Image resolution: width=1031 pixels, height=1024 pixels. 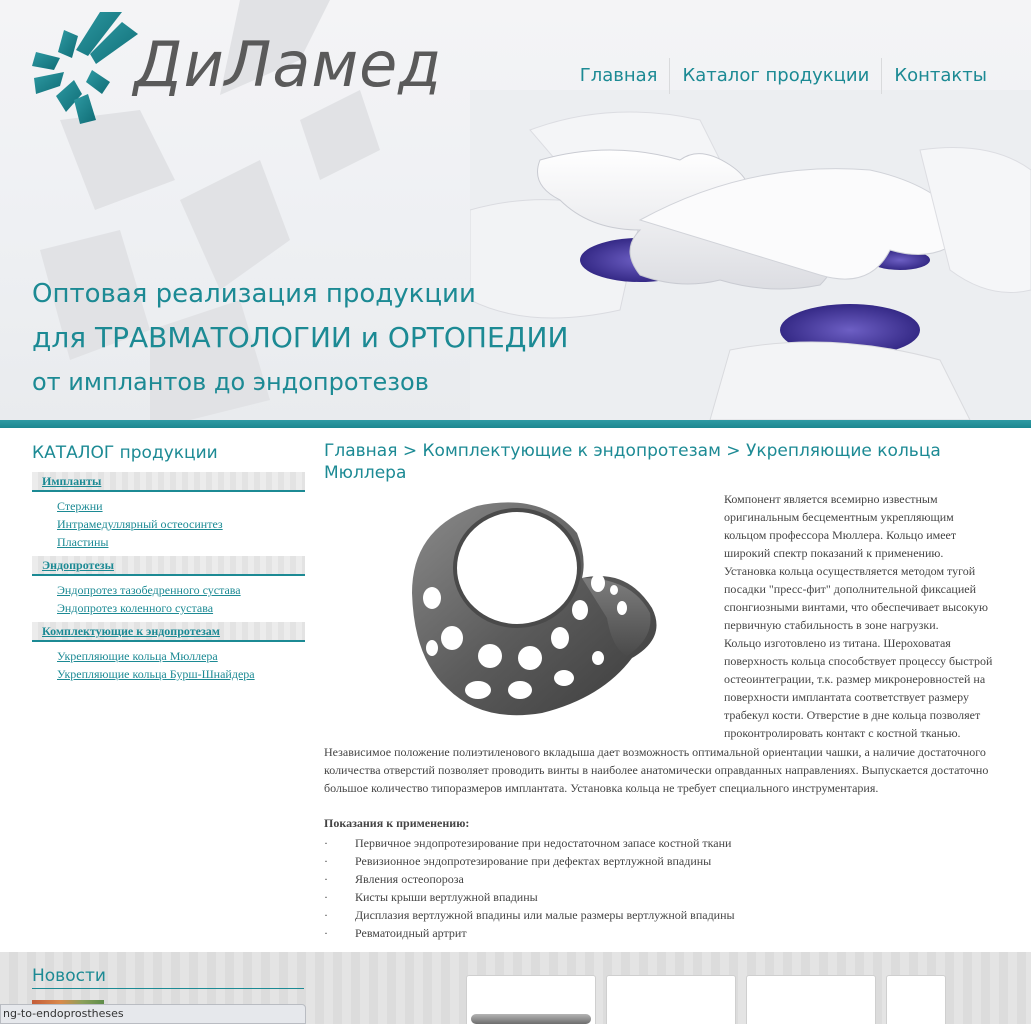 What do you see at coordinates (288, 64) in the screenshot?
I see `brand-name: ДиЛамед` at bounding box center [288, 64].